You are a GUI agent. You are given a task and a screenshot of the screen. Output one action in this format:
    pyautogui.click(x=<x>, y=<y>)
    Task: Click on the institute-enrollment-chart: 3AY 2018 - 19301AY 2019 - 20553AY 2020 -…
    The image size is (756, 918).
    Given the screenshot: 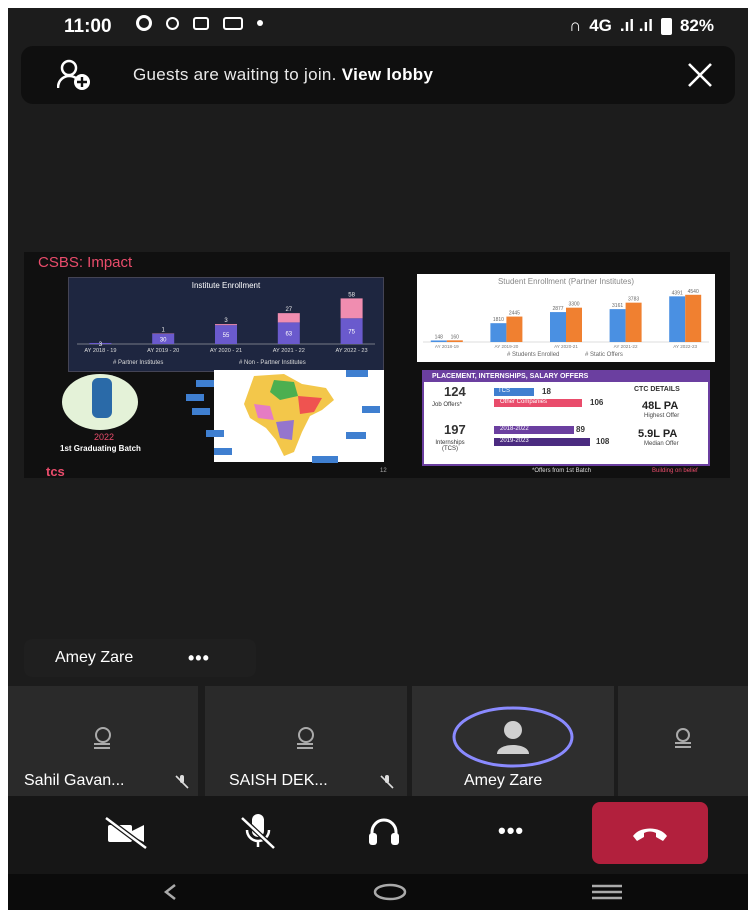 What is the action you would take?
    pyautogui.click(x=226, y=323)
    